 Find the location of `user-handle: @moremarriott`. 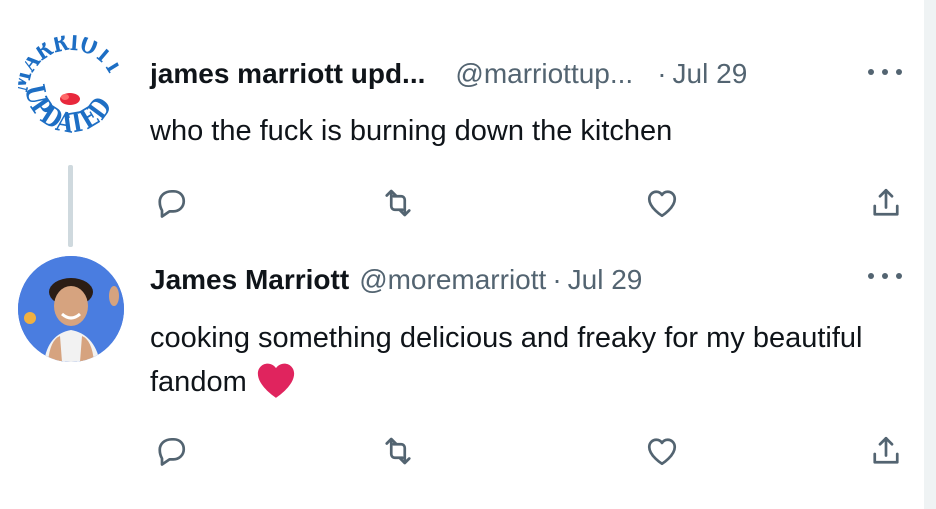

user-handle: @moremarriott is located at coordinates (452, 280).